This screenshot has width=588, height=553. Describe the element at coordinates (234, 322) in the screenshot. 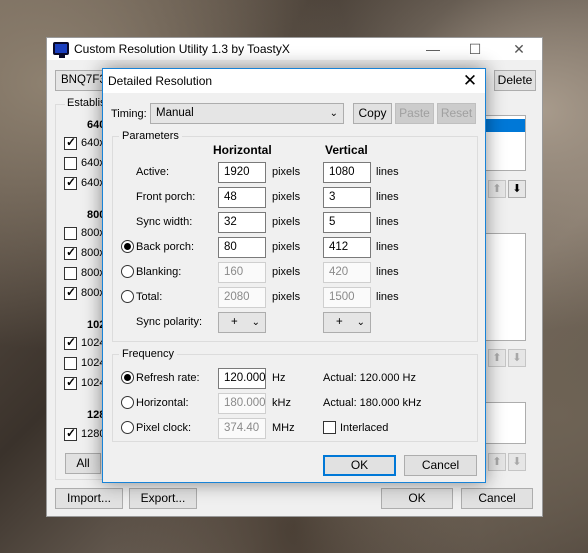

I see `horizontal-polarity-value: +` at that location.